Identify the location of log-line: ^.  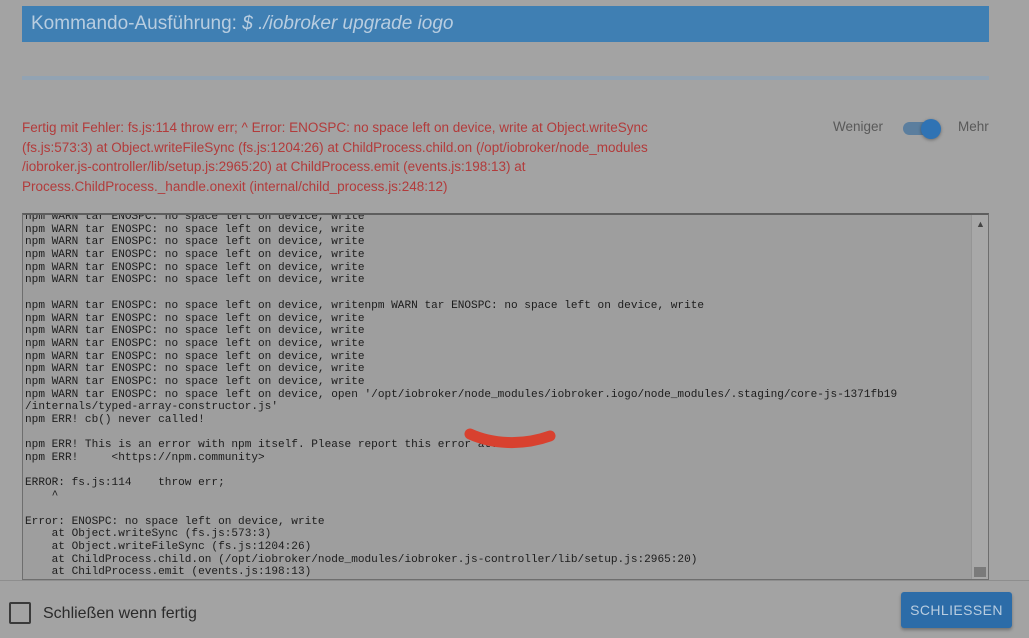
(42, 496).